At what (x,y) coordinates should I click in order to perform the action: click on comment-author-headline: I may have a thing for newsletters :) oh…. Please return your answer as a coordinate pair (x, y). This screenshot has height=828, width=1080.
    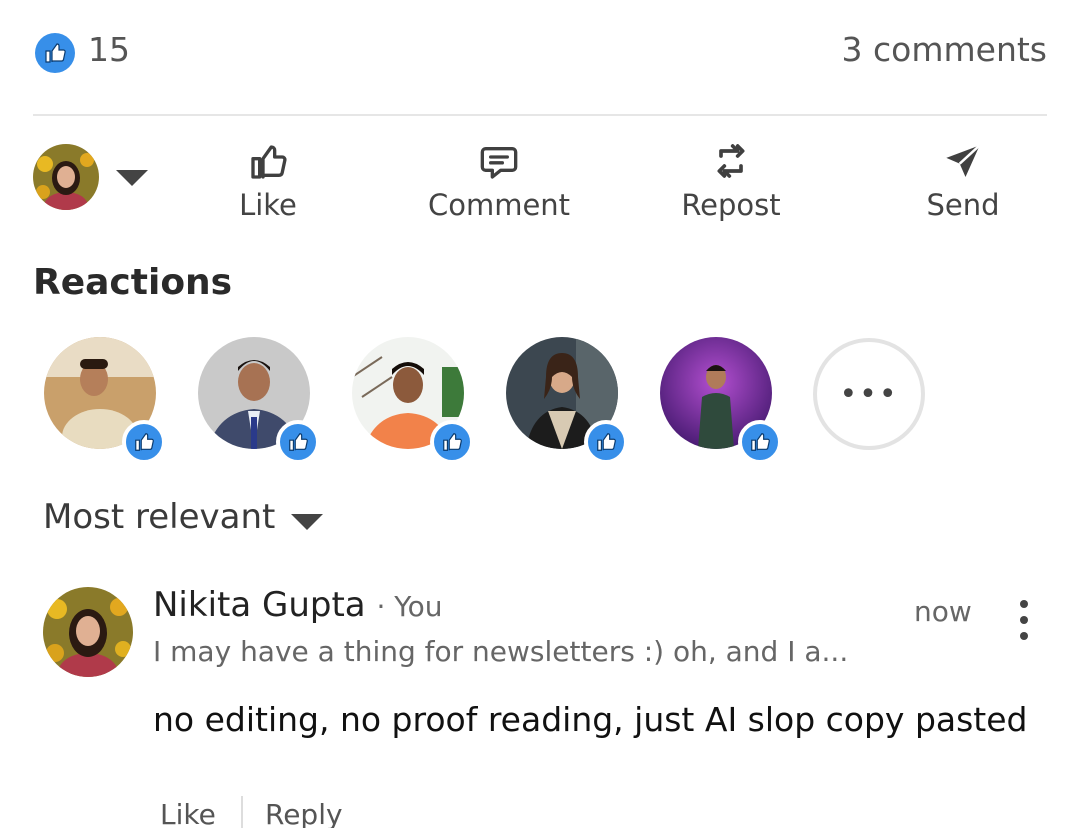
    Looking at the image, I should click on (501, 651).